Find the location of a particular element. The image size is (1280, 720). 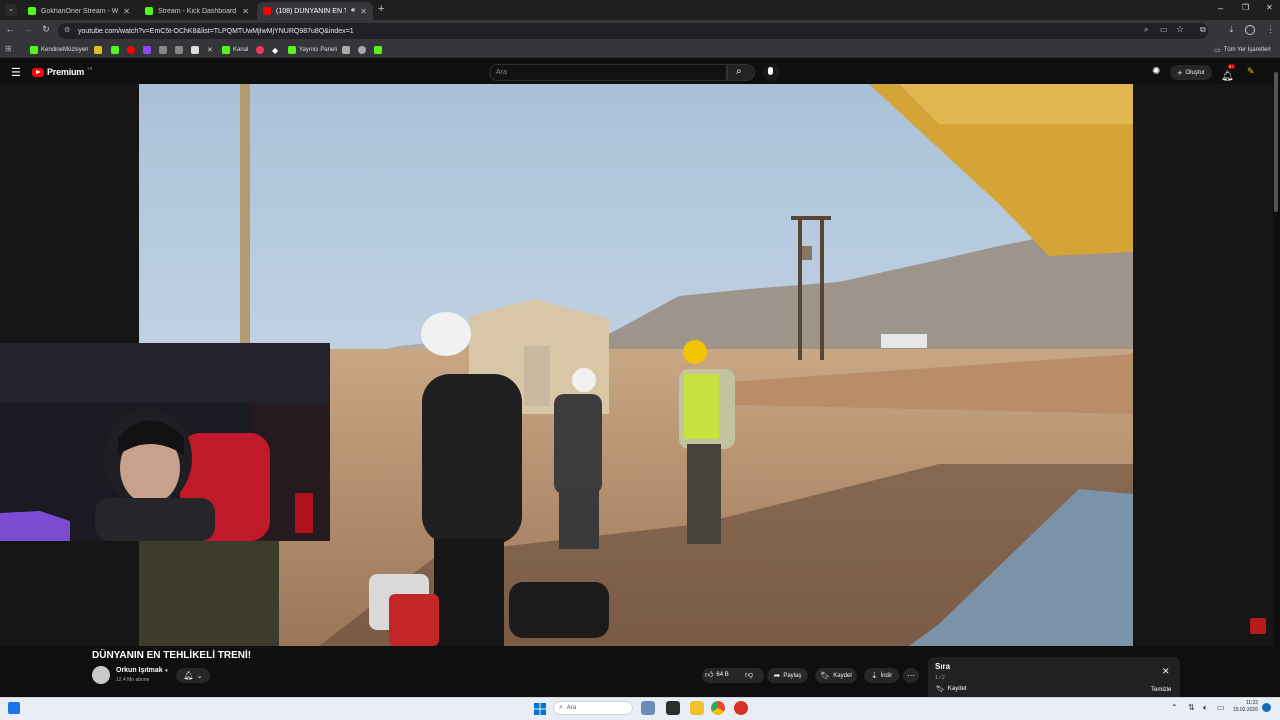

youtube-logo: Premium TR is located at coordinates (62, 71).